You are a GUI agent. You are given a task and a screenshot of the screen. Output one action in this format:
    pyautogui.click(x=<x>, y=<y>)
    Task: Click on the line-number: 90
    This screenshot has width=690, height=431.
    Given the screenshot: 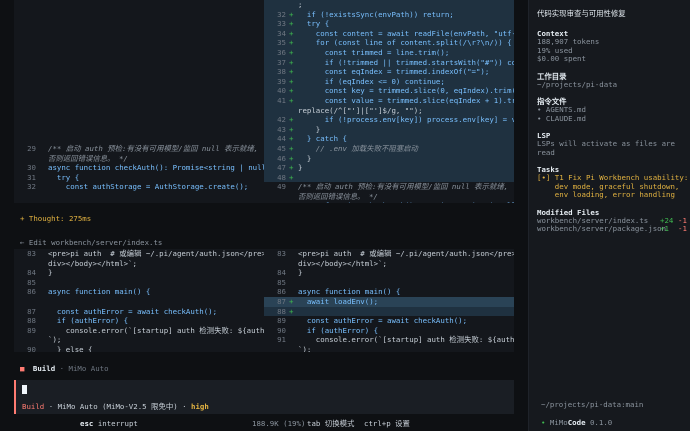 What is the action you would take?
    pyautogui.click(x=281, y=330)
    